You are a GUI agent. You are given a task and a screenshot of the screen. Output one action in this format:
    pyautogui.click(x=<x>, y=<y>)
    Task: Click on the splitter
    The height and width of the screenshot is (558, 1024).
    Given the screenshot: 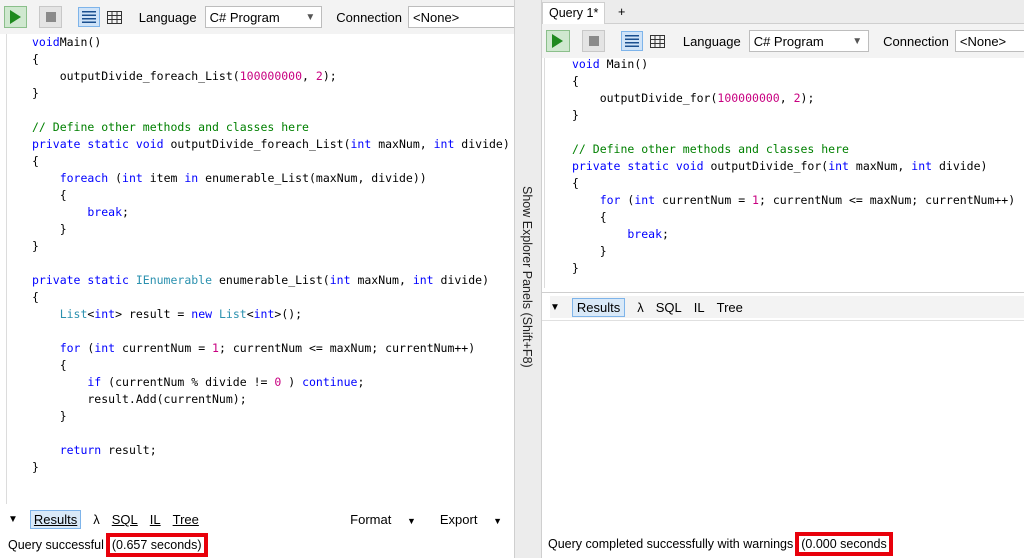 What is the action you would take?
    pyautogui.click(x=783, y=292)
    